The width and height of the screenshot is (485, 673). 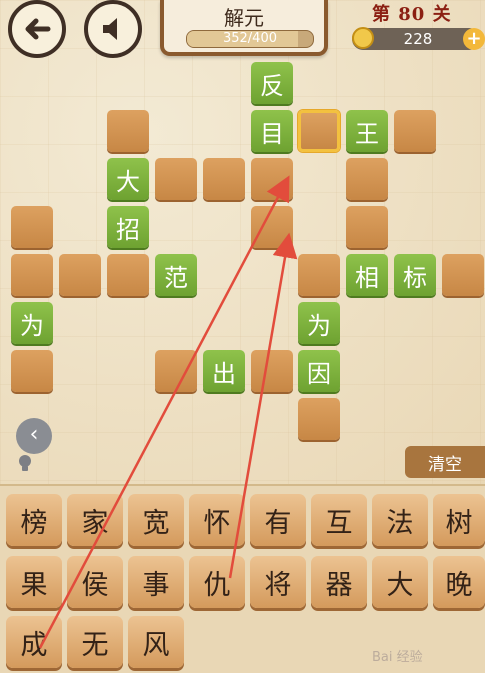 What do you see at coordinates (412, 14) in the screenshot?
I see `level-label: 第 80 关` at bounding box center [412, 14].